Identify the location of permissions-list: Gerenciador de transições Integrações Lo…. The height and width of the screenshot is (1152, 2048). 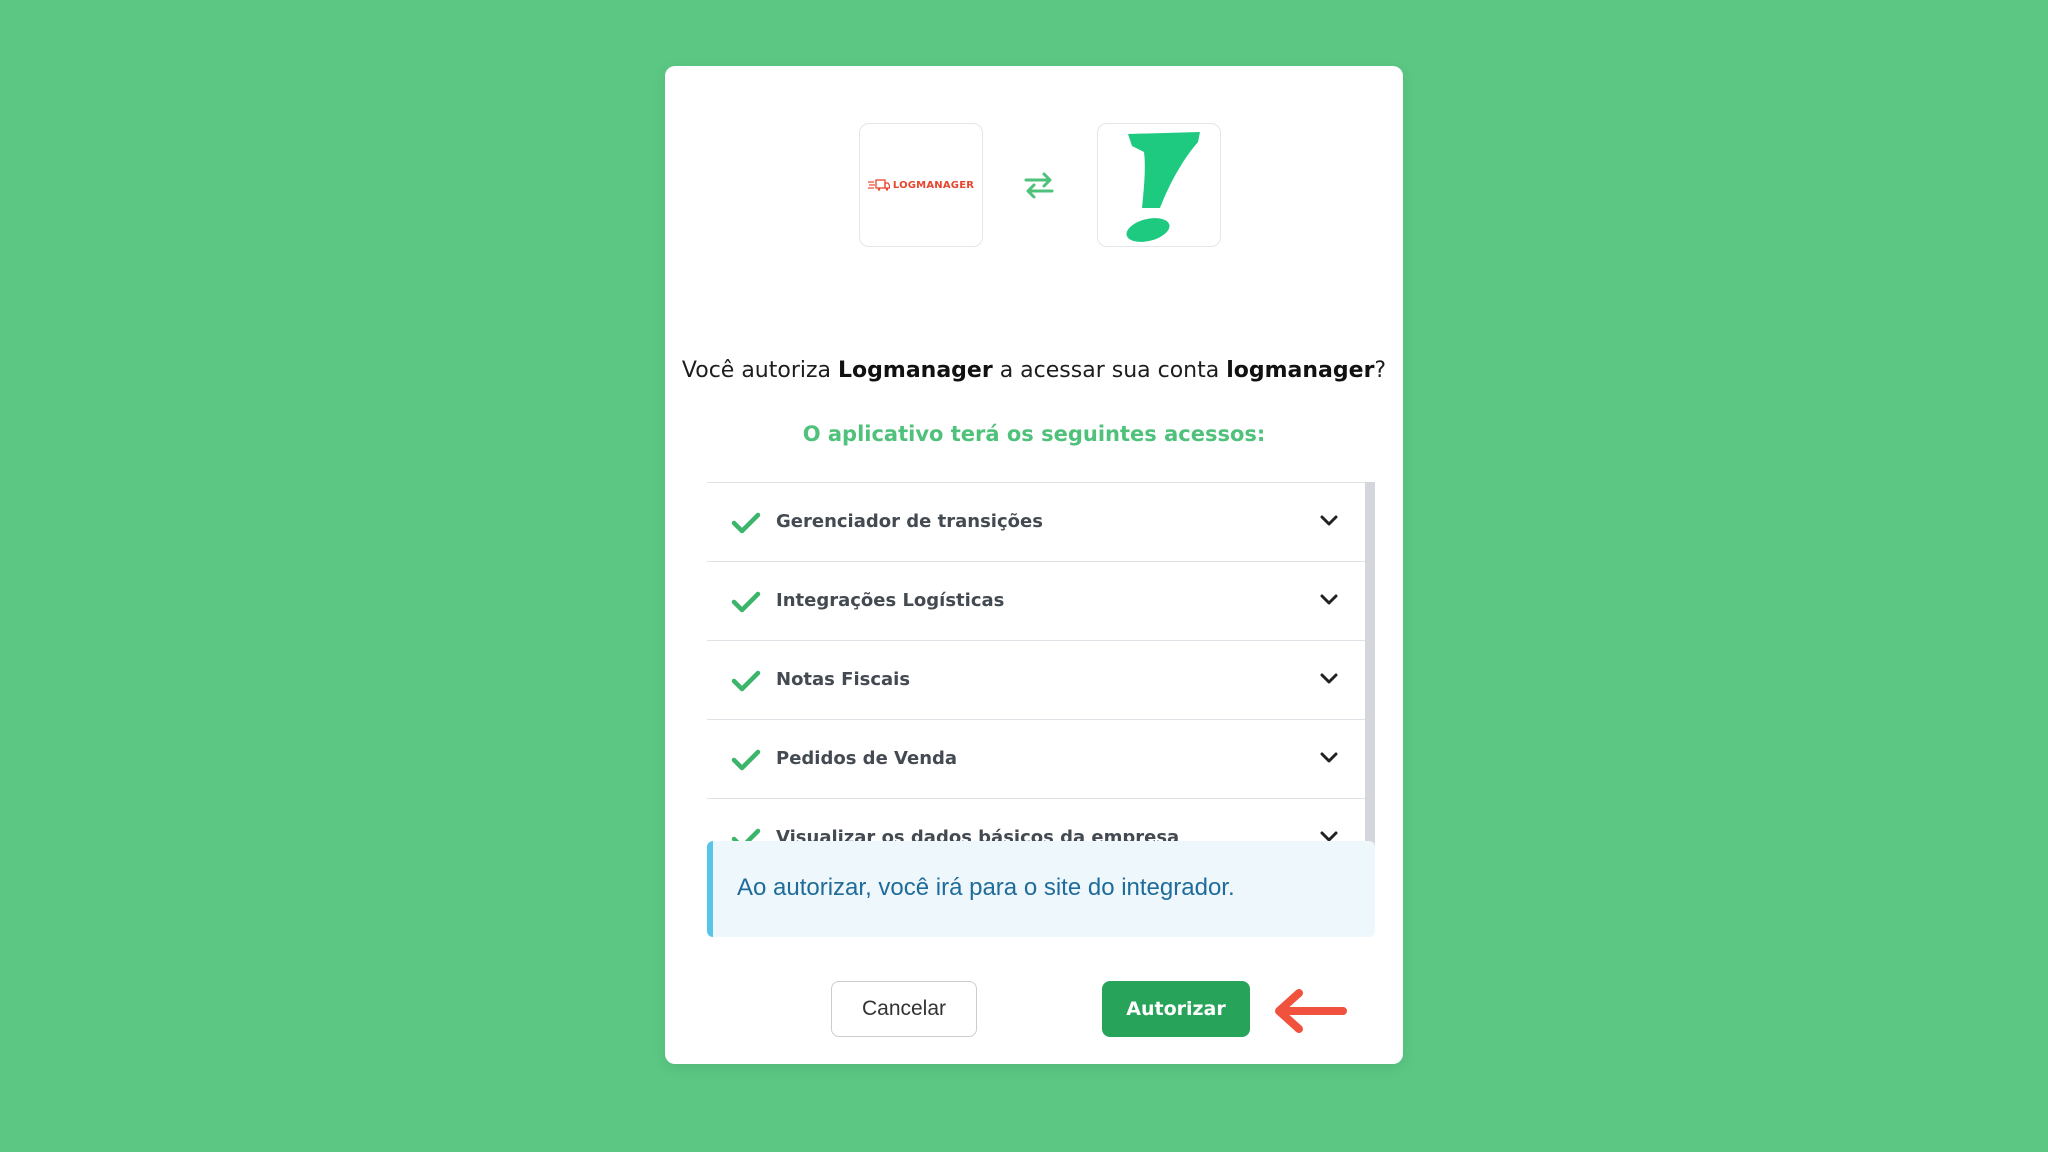
(1041, 679).